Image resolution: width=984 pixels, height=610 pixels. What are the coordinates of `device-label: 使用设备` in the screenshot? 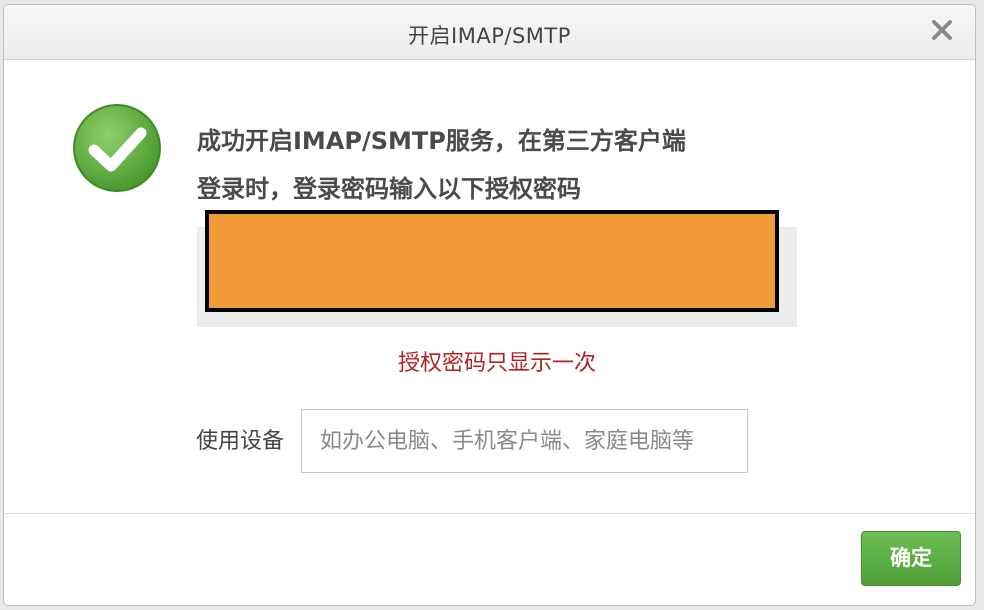 It's located at (240, 441).